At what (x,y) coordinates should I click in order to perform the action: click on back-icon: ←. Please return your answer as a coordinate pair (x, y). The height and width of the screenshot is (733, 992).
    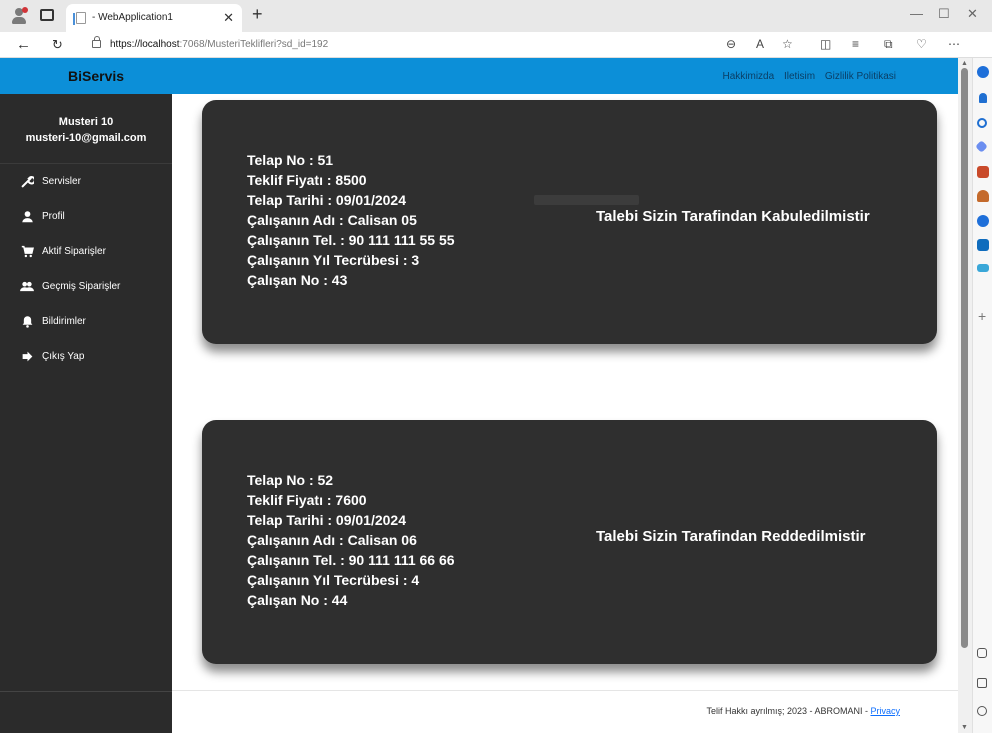
    Looking at the image, I should click on (23, 44).